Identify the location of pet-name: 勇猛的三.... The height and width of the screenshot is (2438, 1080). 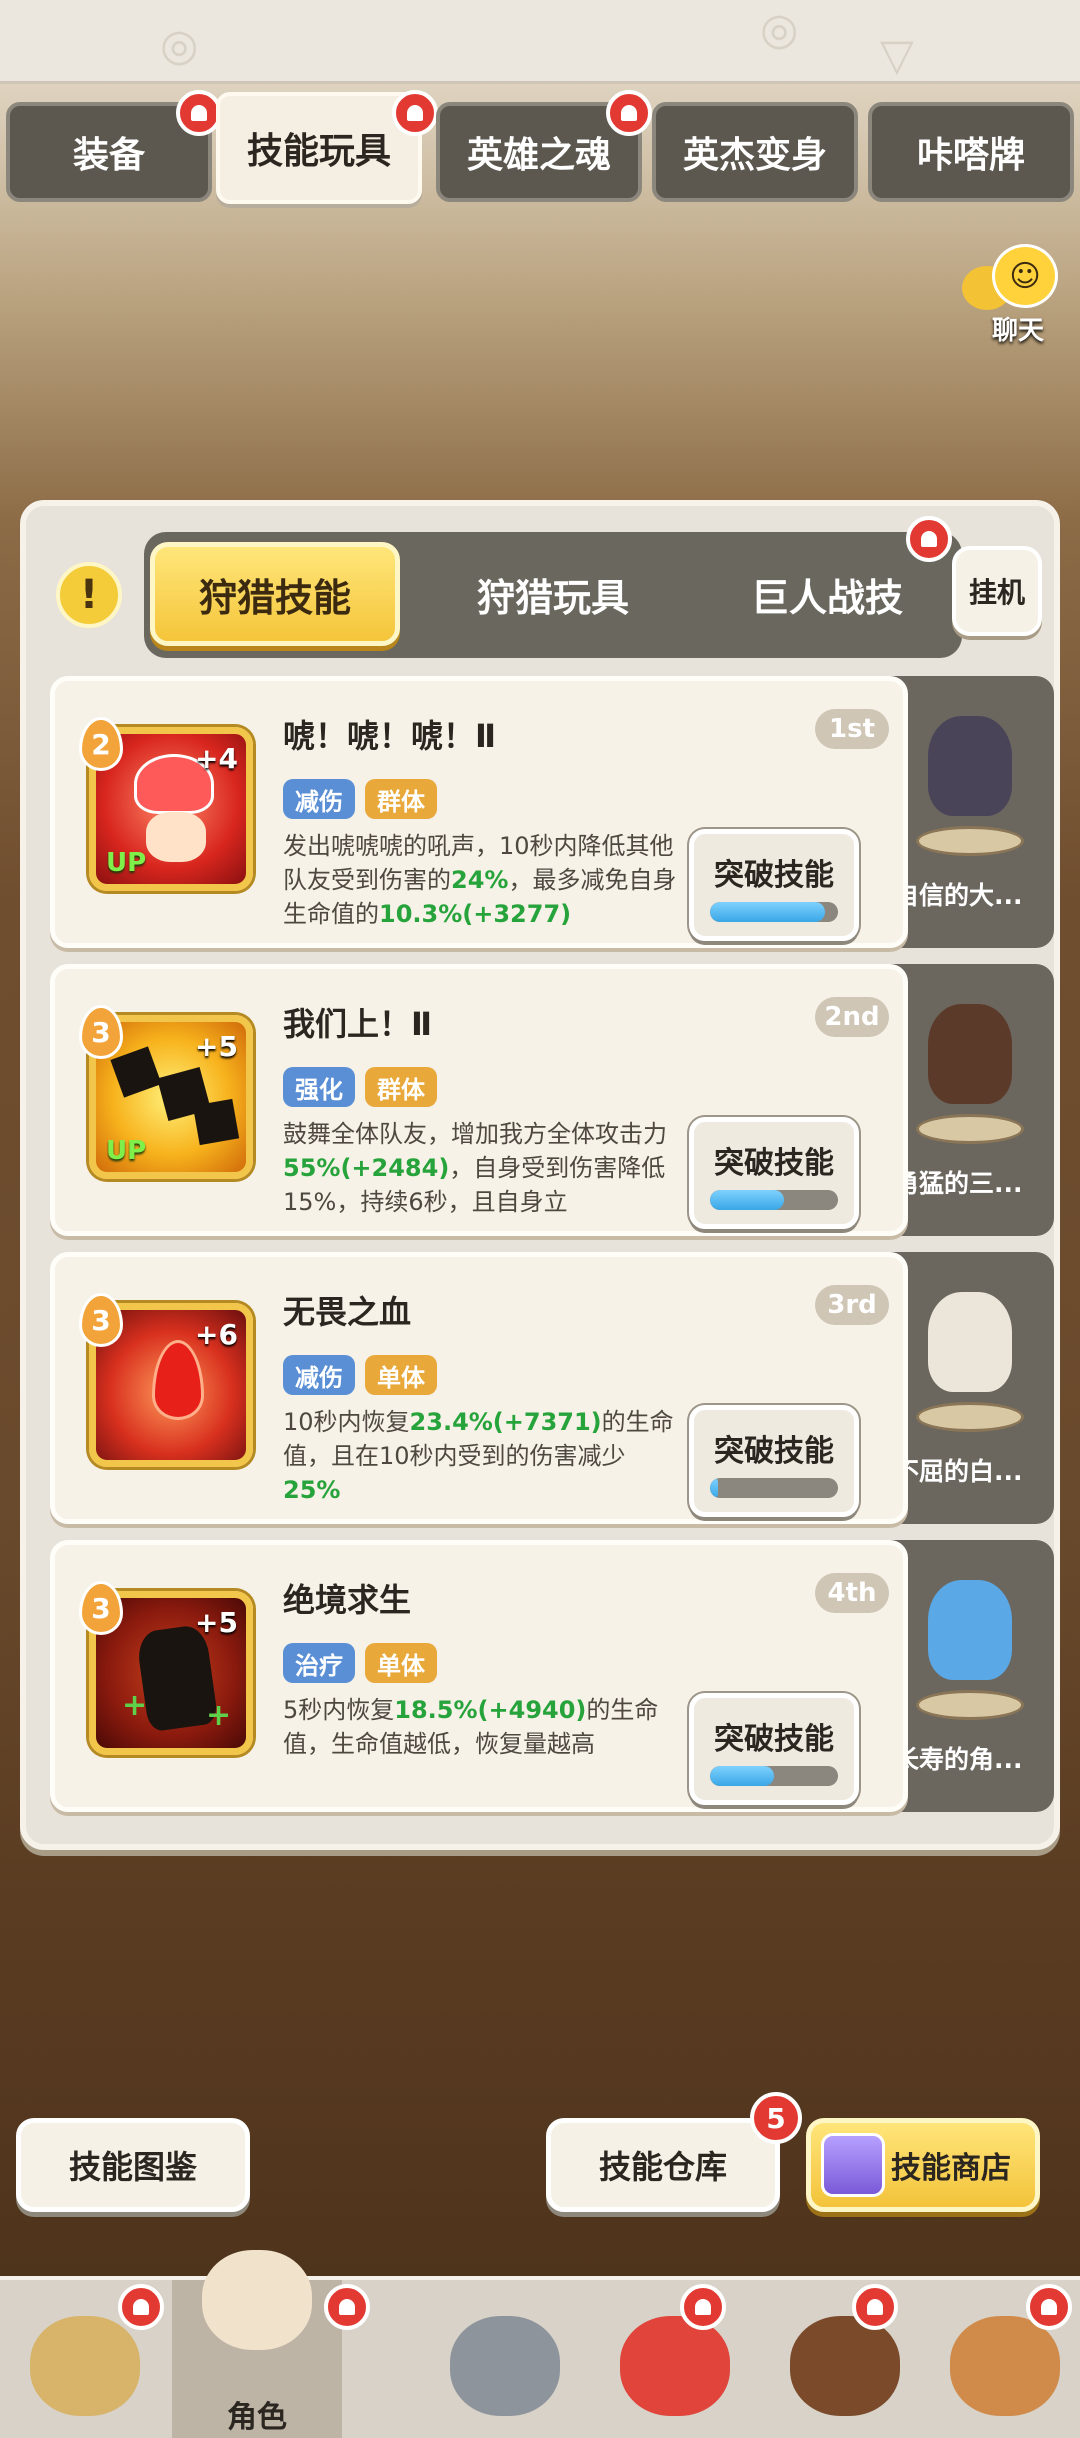
(958, 1183).